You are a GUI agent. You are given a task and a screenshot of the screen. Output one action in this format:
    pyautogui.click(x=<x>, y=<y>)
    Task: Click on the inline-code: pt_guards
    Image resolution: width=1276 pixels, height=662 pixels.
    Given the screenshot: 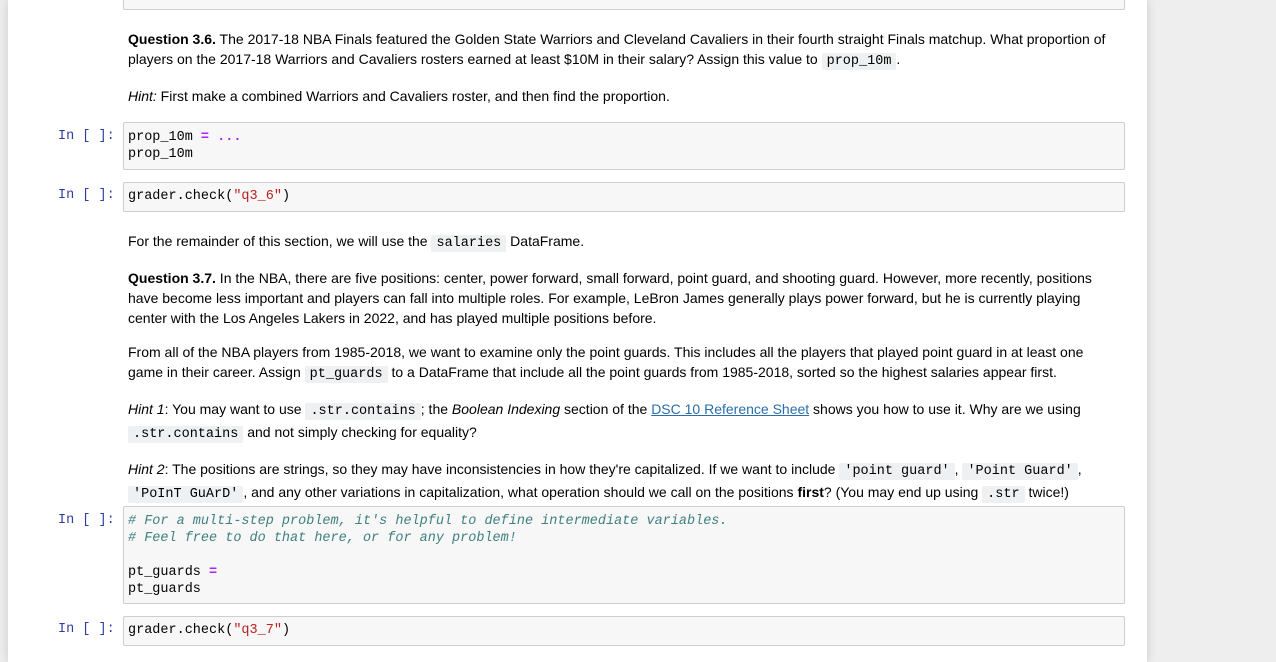 What is the action you would take?
    pyautogui.click(x=346, y=374)
    